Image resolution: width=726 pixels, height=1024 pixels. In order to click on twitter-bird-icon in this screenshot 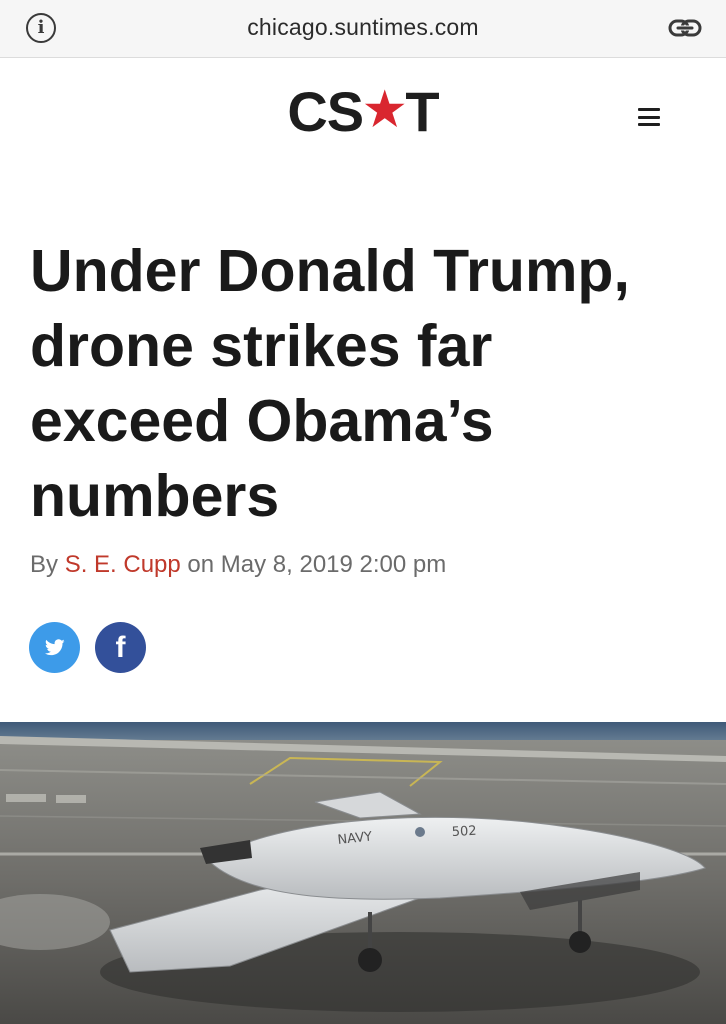, I will do `click(54, 647)`.